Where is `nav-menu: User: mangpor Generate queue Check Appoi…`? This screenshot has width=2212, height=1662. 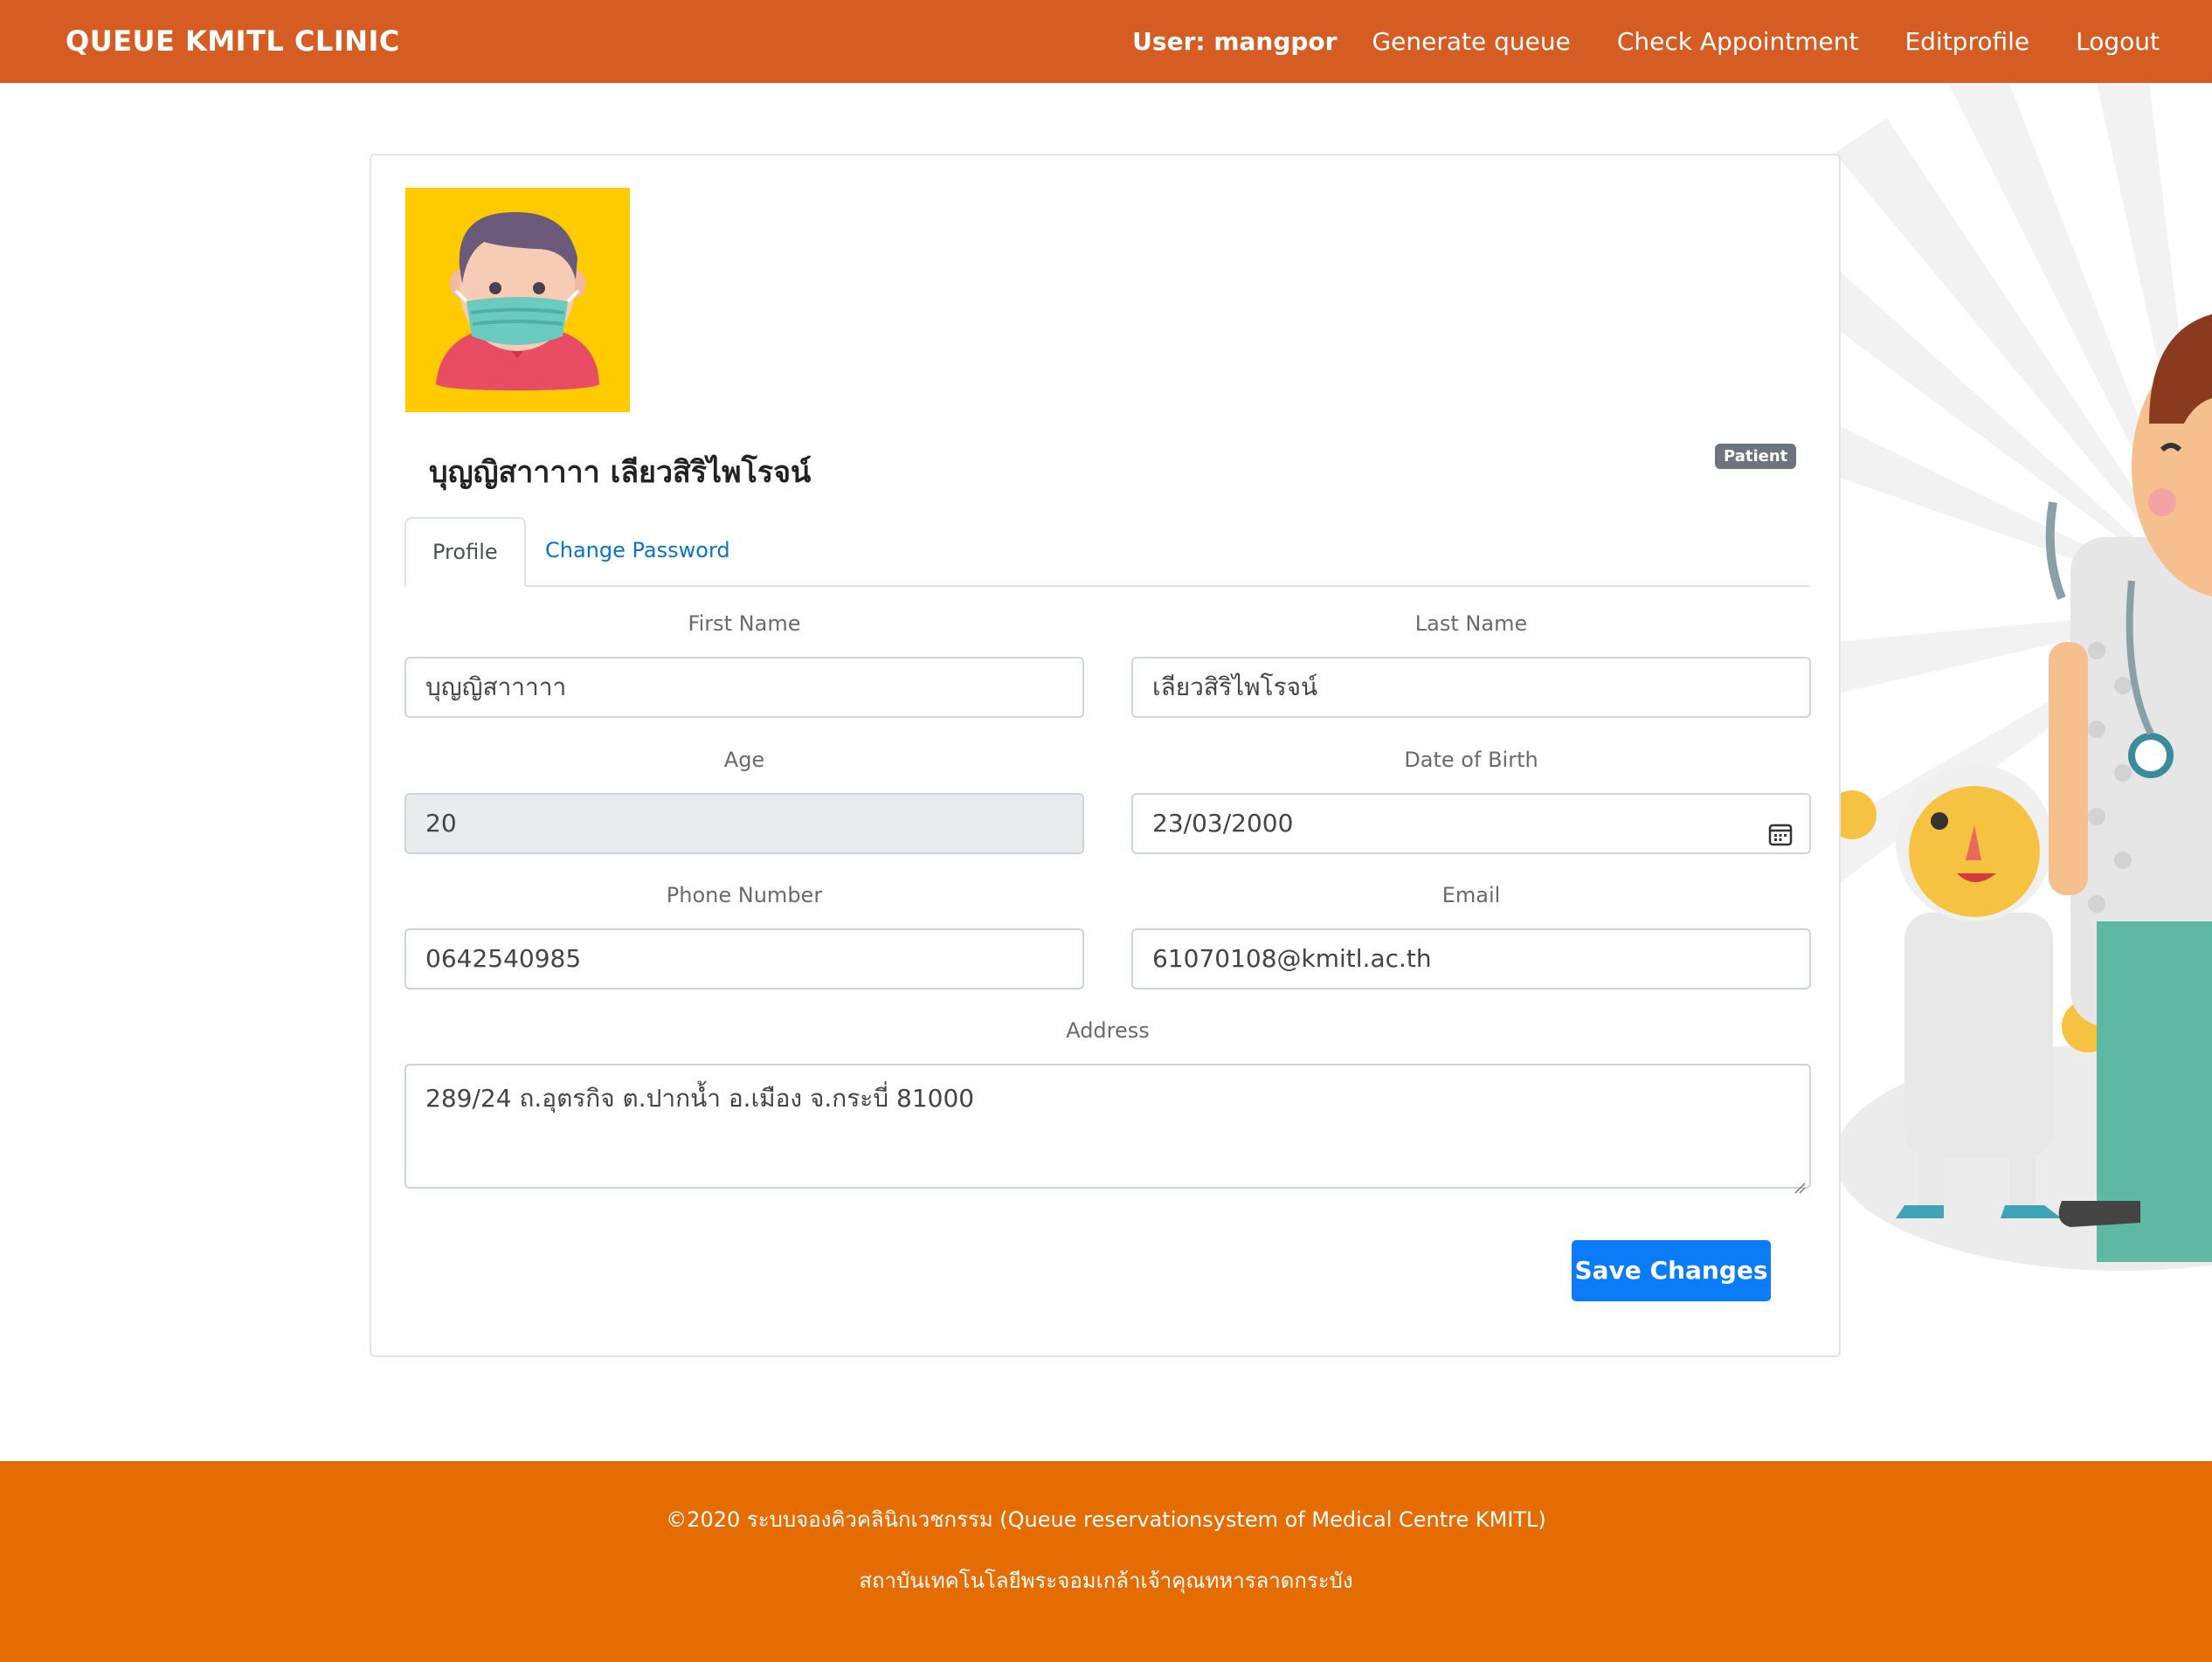
nav-menu: User: mangpor Generate queue Check Appoi… is located at coordinates (1672, 41).